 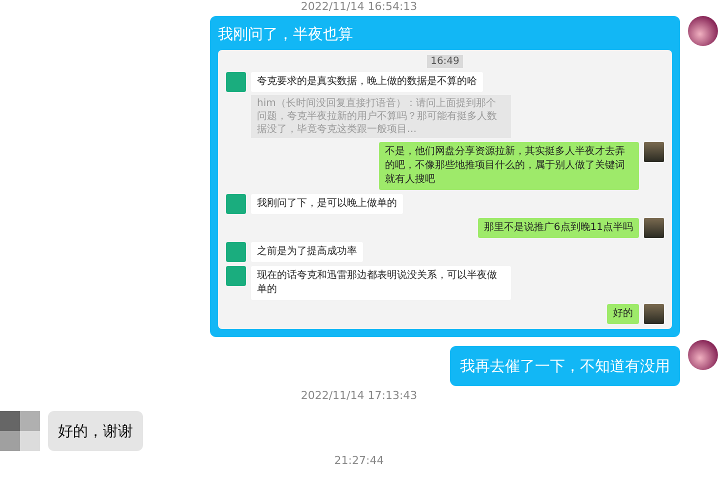 I want to click on message-bubble: 我刚问了下，是可以晚上做单的, so click(x=327, y=204).